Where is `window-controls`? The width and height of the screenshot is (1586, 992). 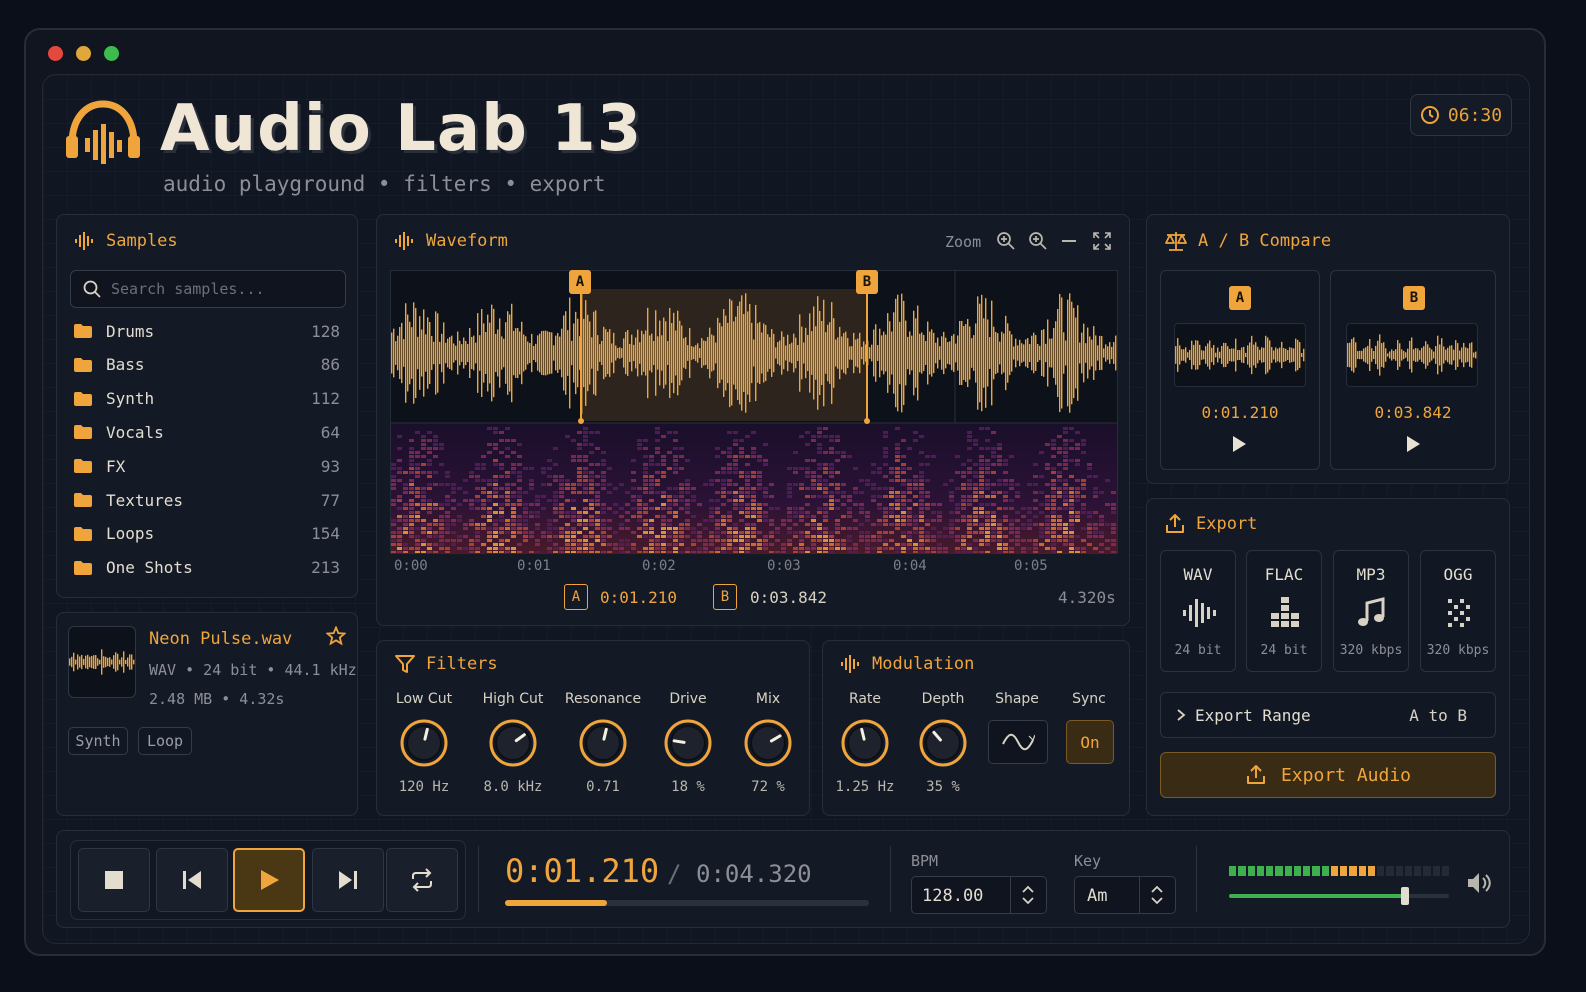
window-controls is located at coordinates (83, 53).